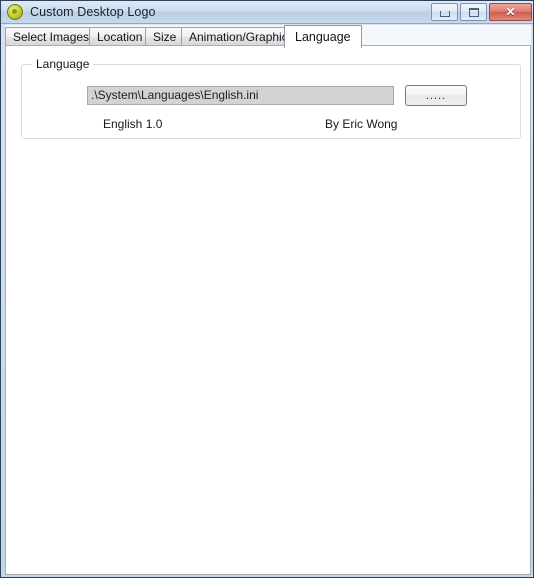 The image size is (534, 578). Describe the element at coordinates (165, 36) in the screenshot. I see `tab-size: Size` at that location.